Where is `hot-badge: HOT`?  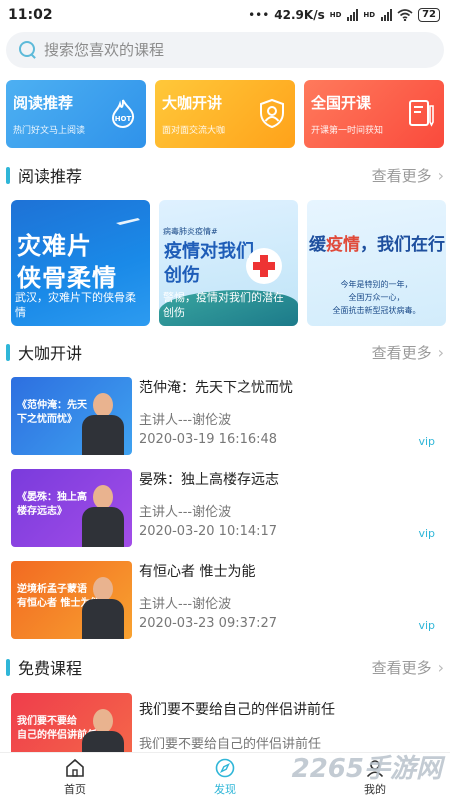
hot-badge: HOT is located at coordinates (123, 119).